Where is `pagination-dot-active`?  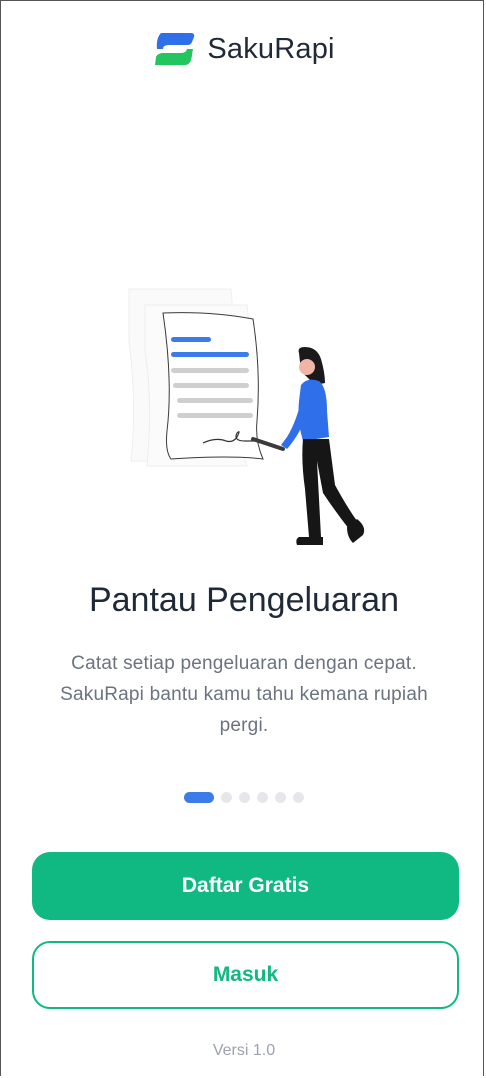
pagination-dot-active is located at coordinates (199, 797).